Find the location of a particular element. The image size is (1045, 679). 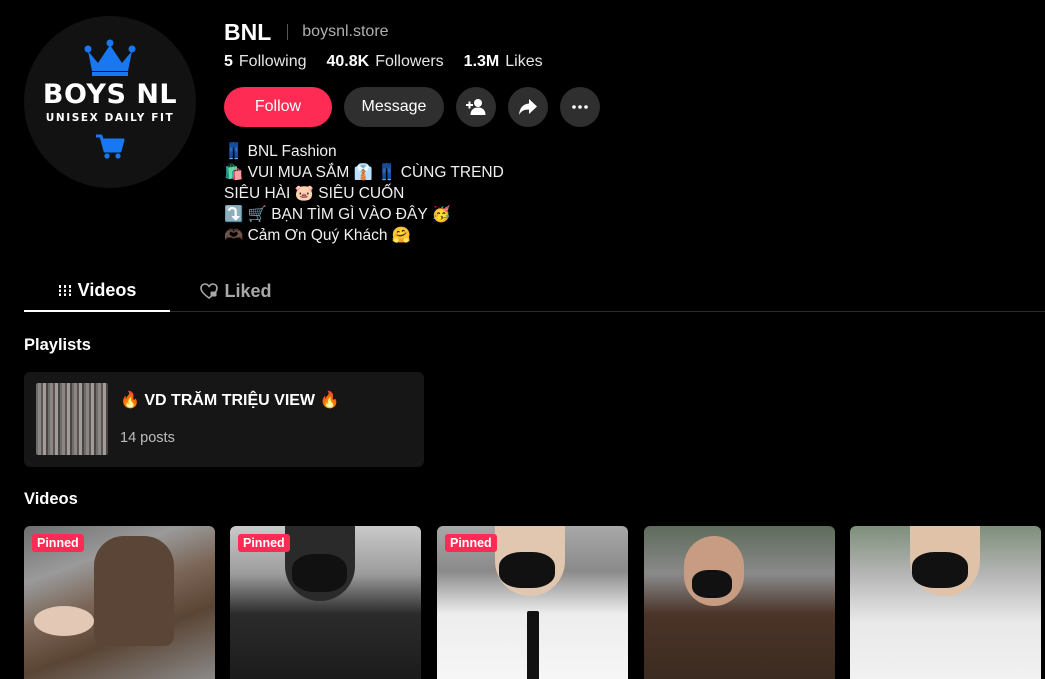

profile-tabs: Videos Liked is located at coordinates (534, 291).